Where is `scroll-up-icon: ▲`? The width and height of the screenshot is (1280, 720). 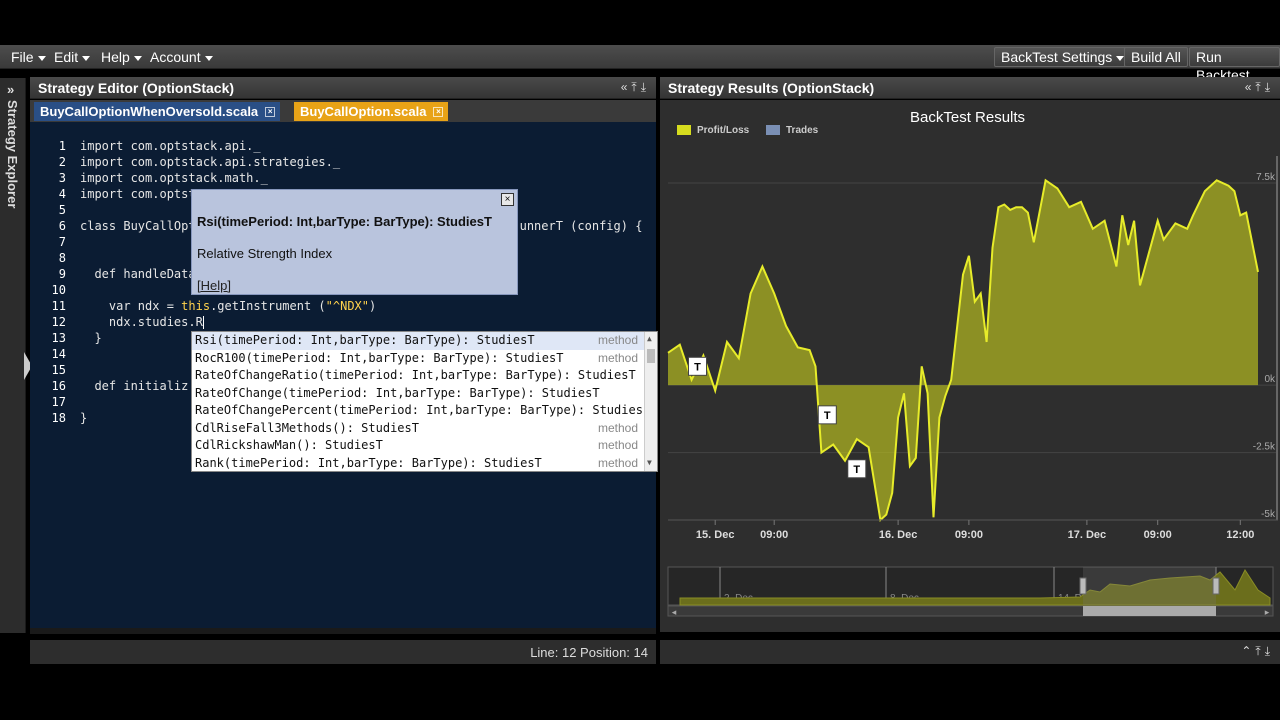
scroll-up-icon: ▲ is located at coordinates (649, 338).